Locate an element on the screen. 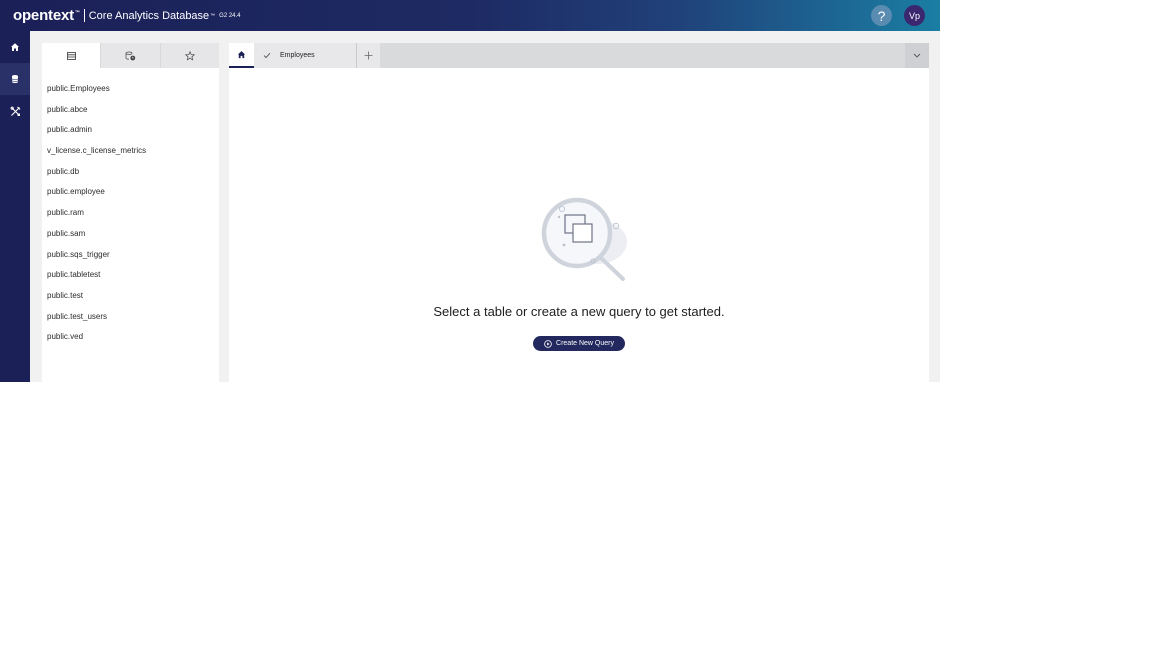 The image size is (1152, 648). table-item: v_license.c_license_metrics is located at coordinates (130, 151).